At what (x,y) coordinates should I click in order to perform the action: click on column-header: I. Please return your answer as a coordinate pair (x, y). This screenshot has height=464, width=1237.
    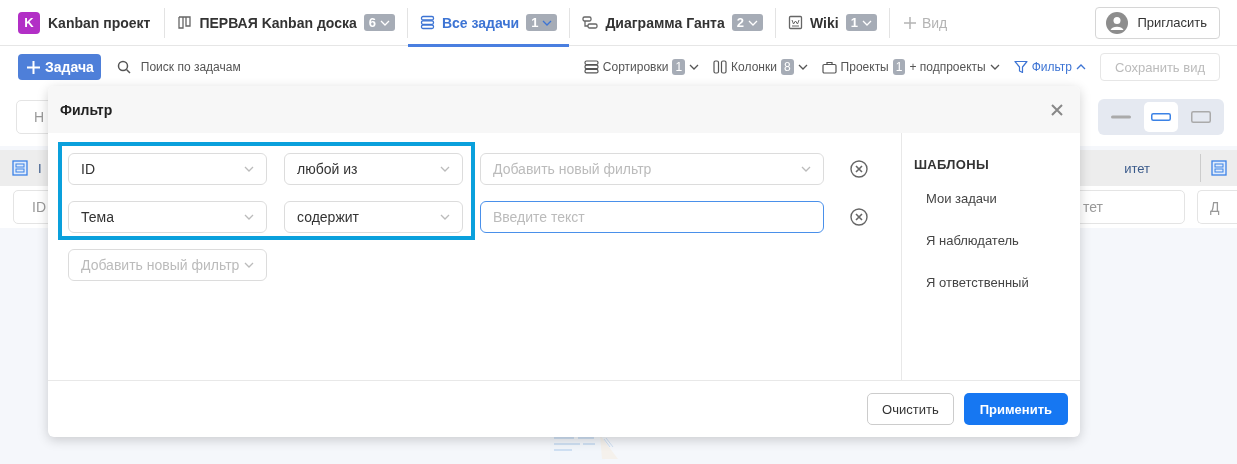
    Looking at the image, I should click on (40, 168).